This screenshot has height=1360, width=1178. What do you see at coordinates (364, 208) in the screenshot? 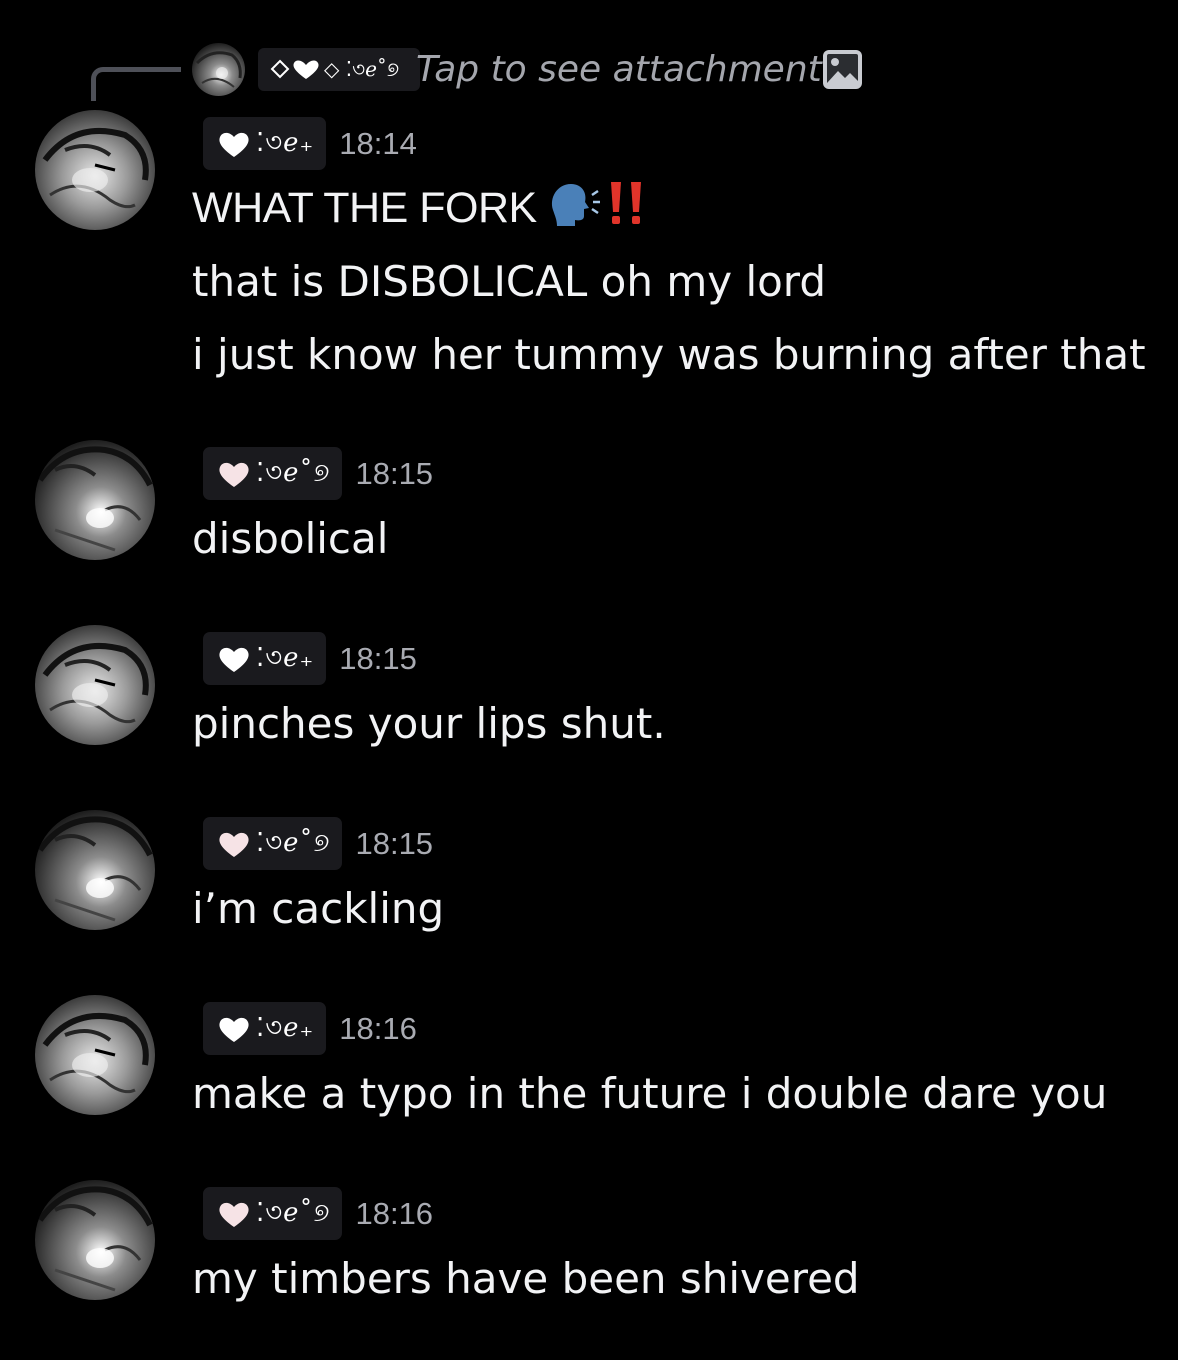
I see `message-line-text: WHAT THE FORK` at bounding box center [364, 208].